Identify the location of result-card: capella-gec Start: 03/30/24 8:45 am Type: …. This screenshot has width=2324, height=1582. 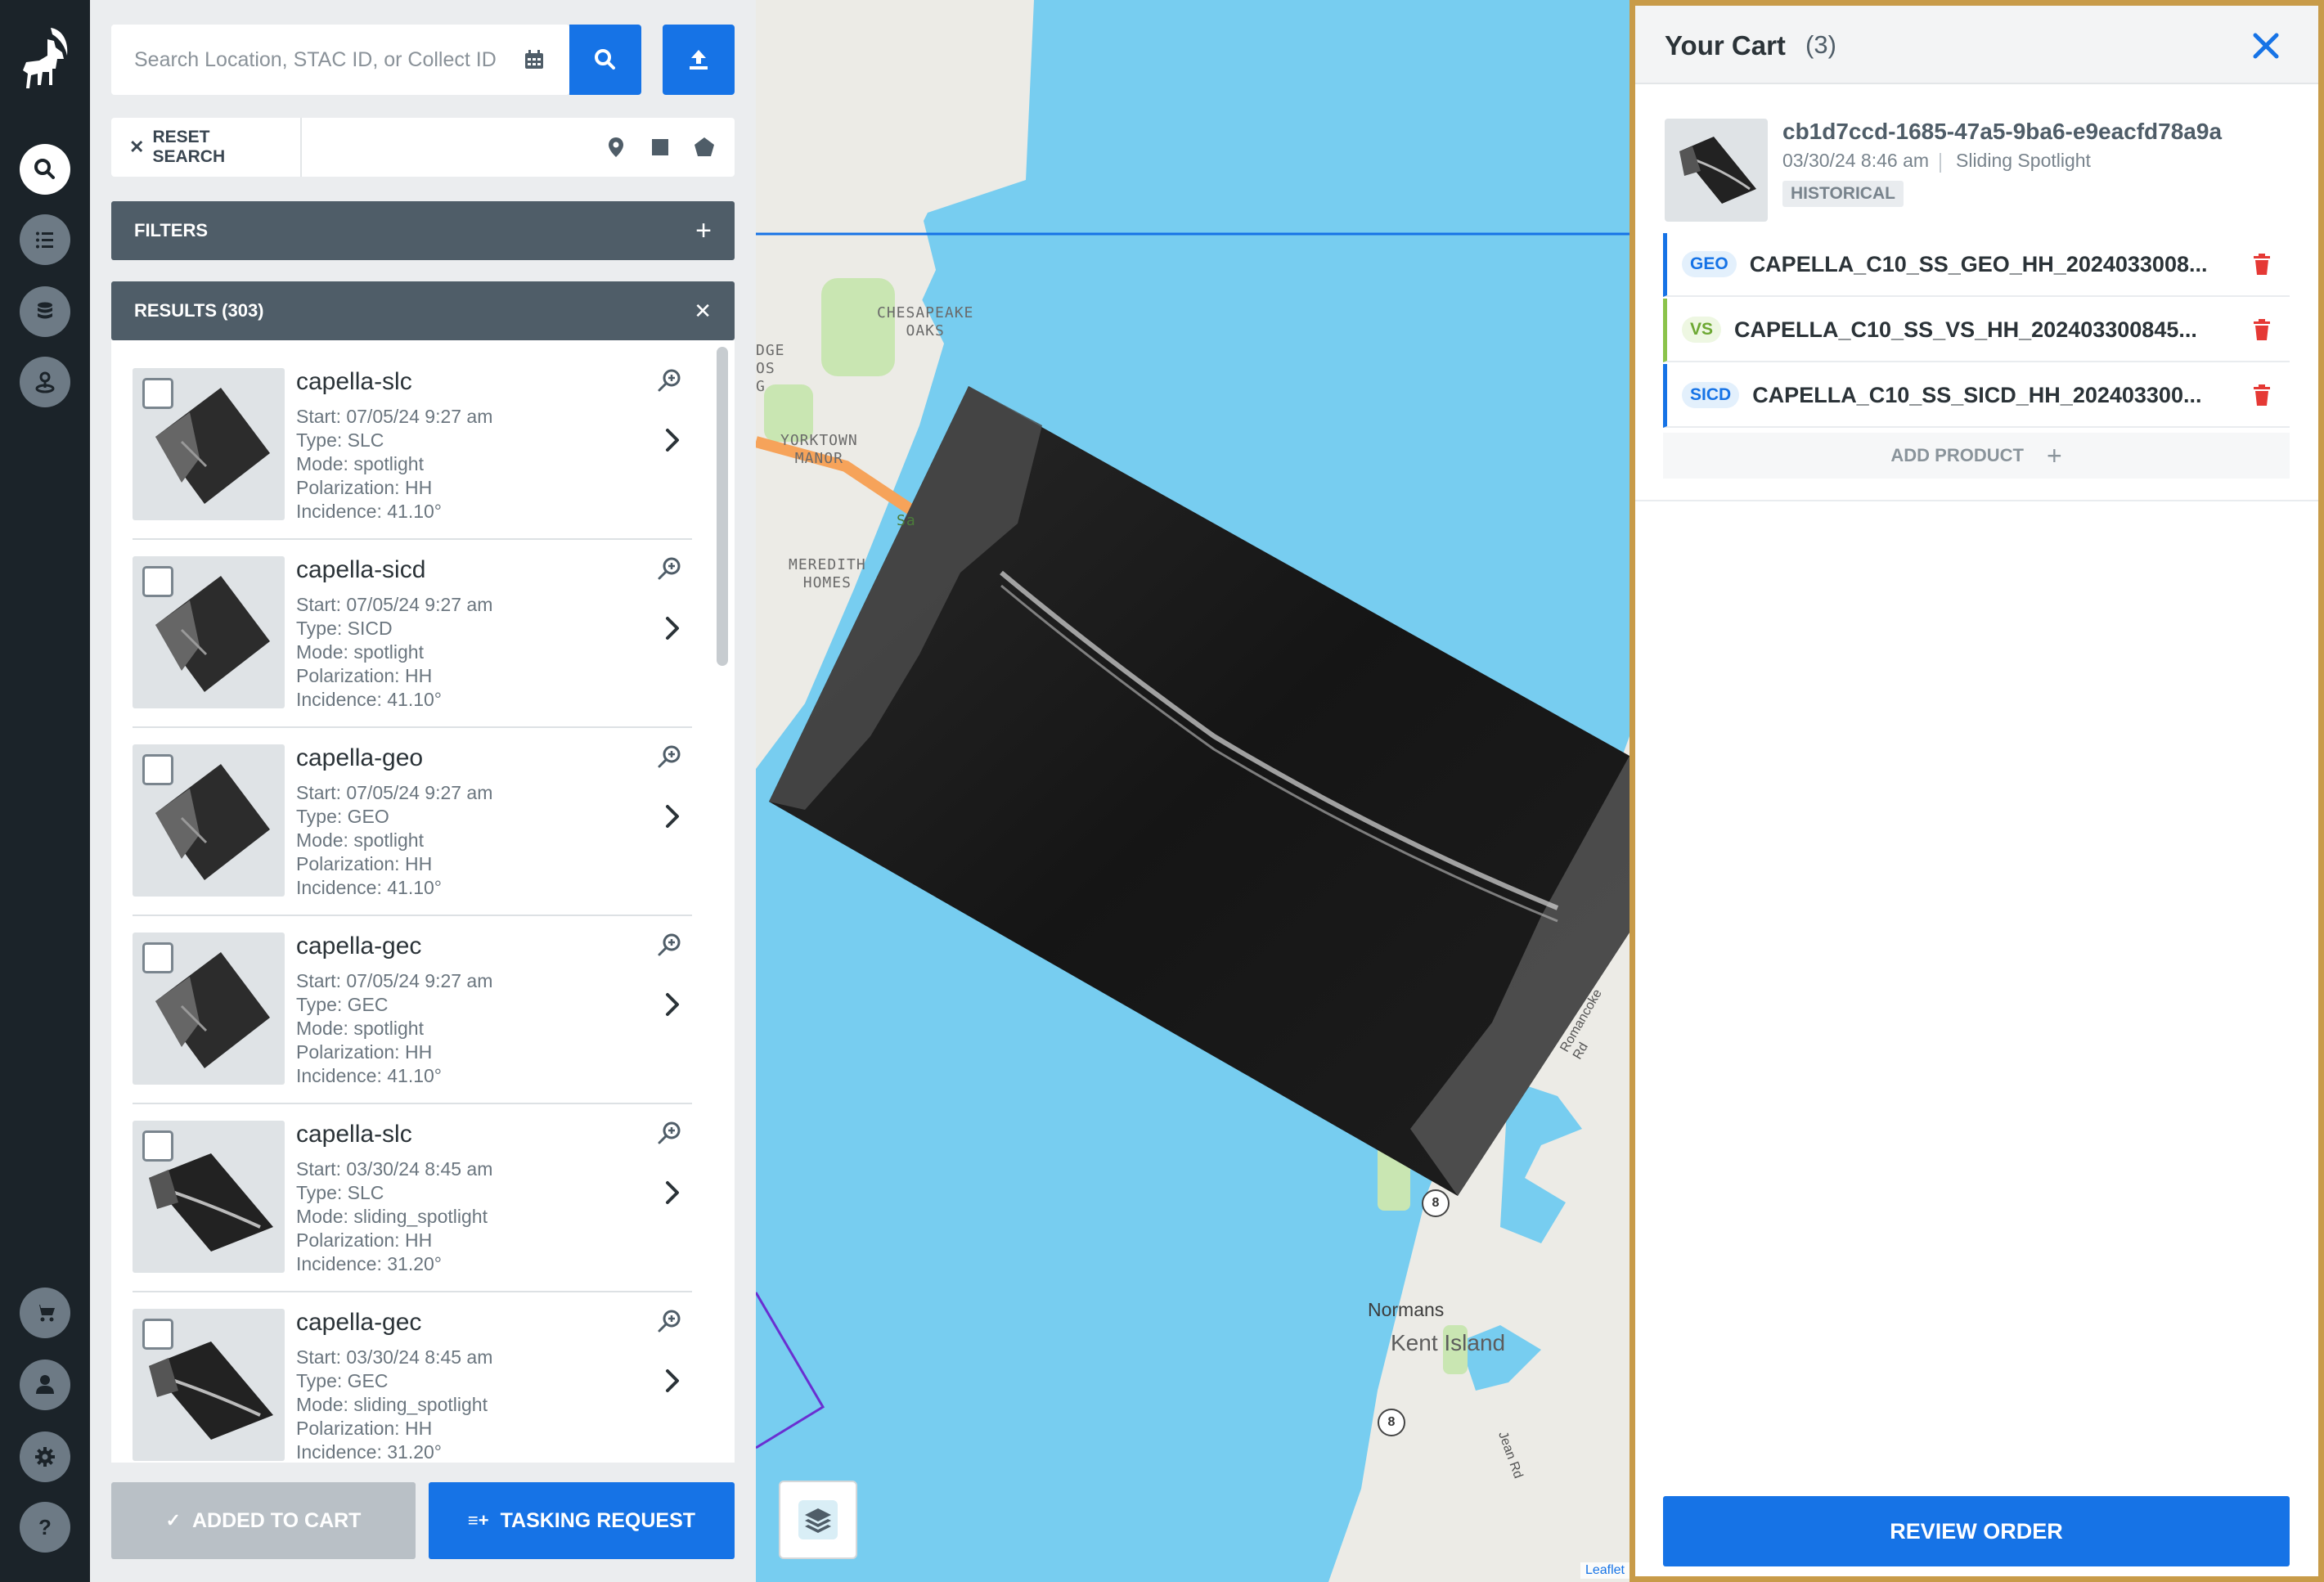
(412, 1377).